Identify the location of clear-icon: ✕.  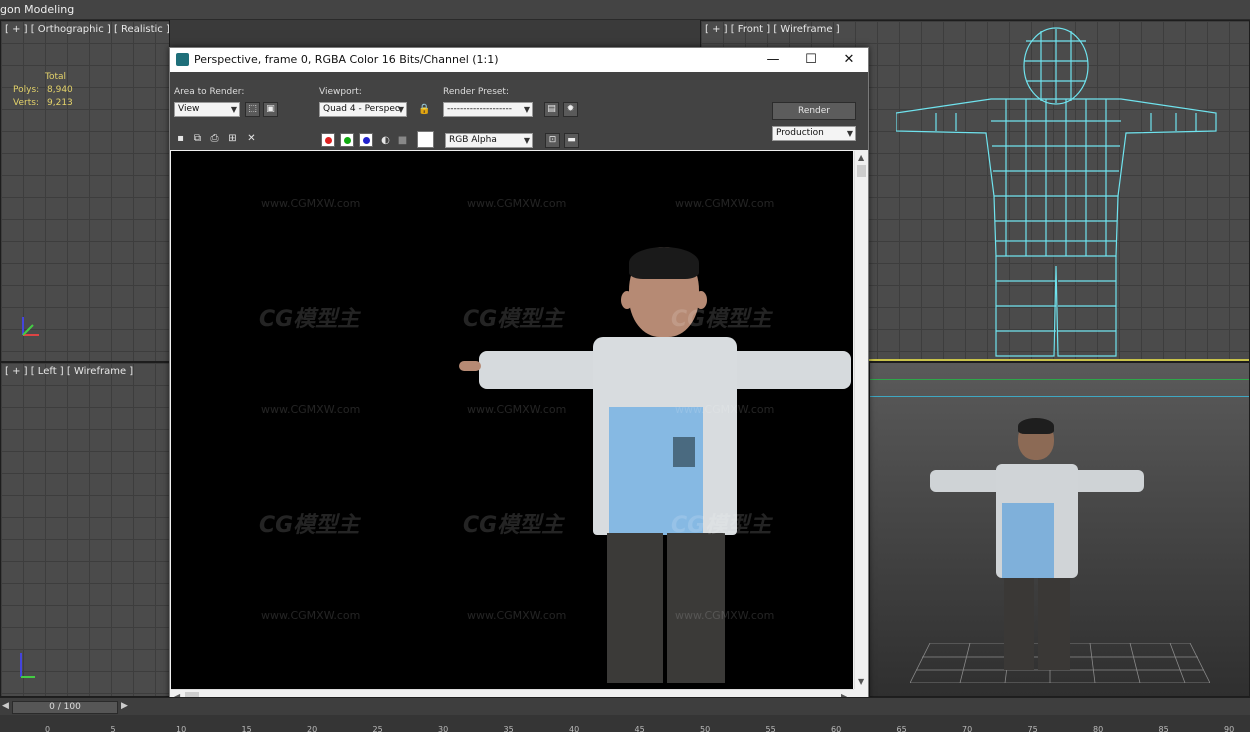
(251, 138).